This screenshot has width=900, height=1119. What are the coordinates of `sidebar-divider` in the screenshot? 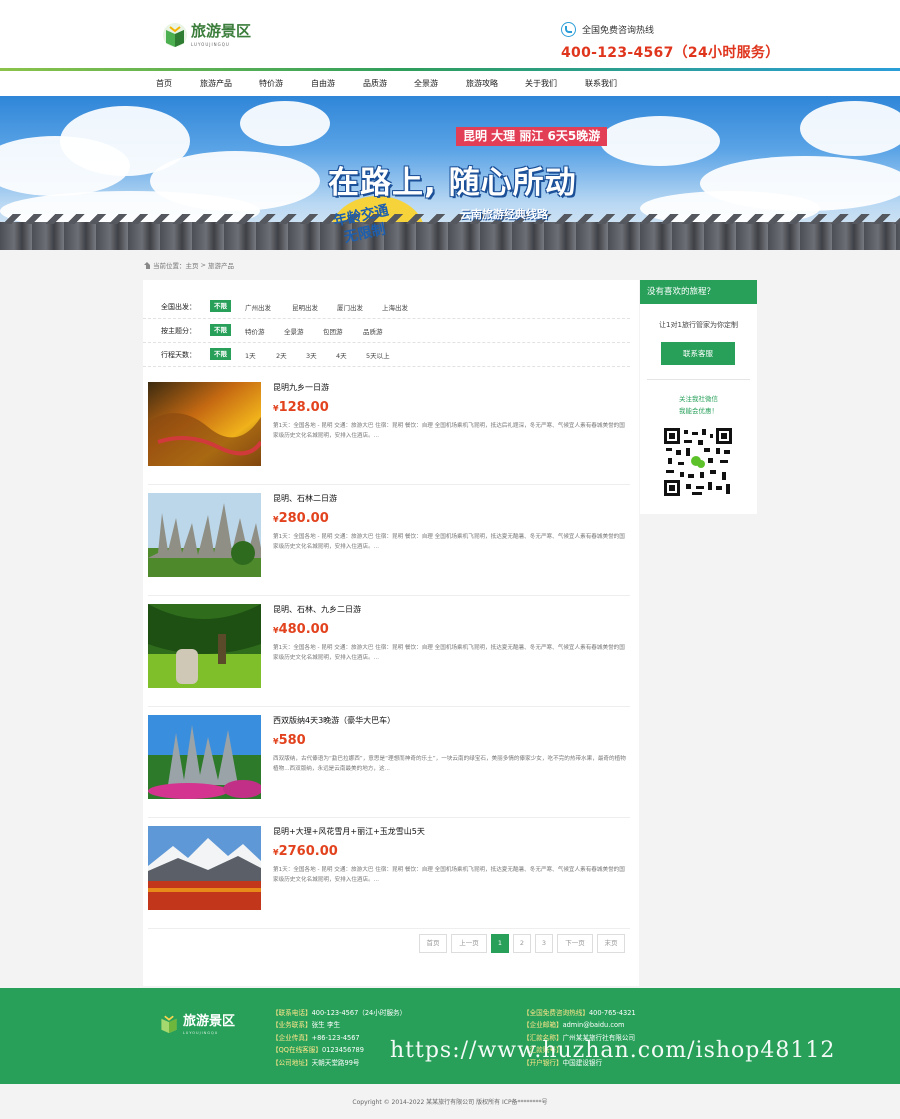 It's located at (698, 379).